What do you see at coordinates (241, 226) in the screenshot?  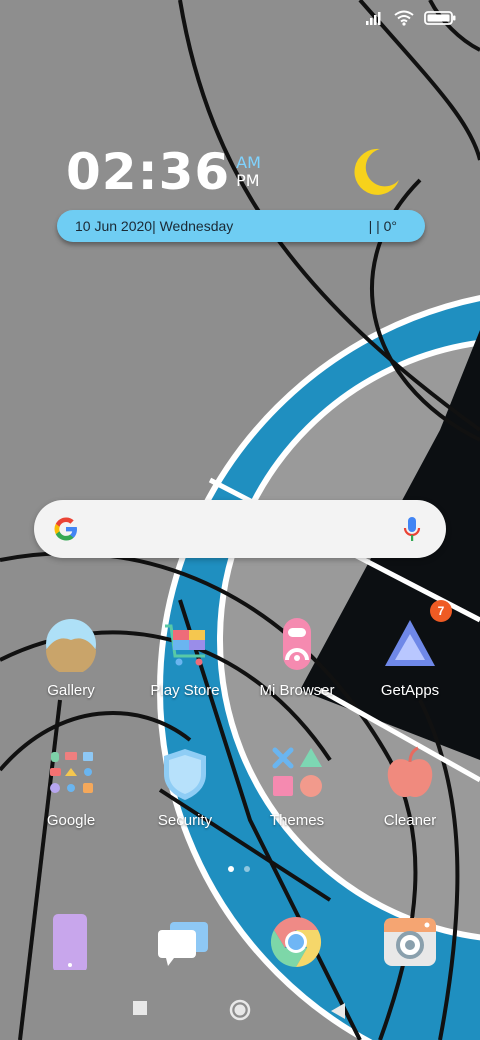 I see `date-weather-bar: 10 Jun 2020| Wednesday | | 0°` at bounding box center [241, 226].